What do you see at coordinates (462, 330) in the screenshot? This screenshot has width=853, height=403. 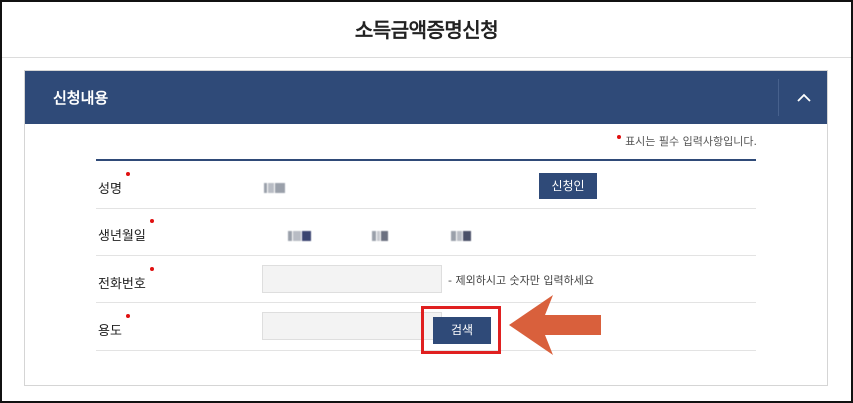 I see `search-button: 검색` at bounding box center [462, 330].